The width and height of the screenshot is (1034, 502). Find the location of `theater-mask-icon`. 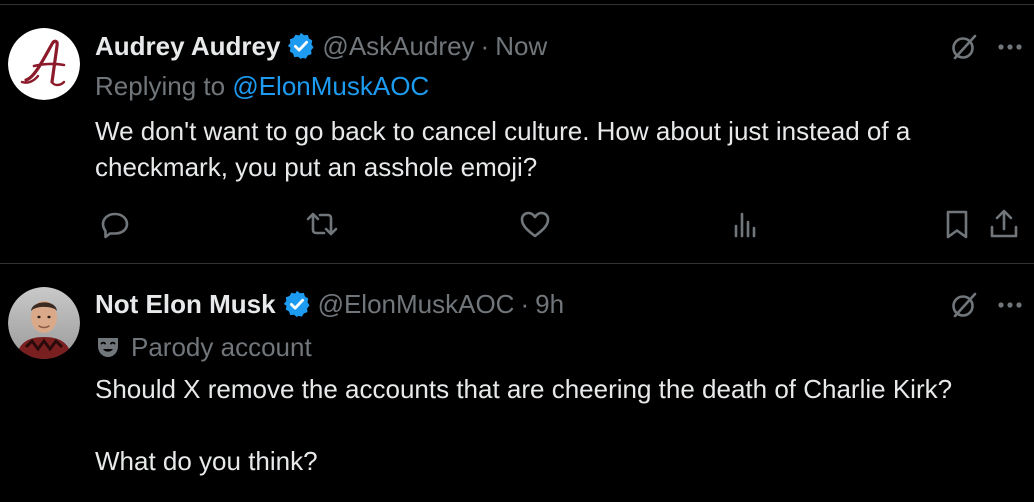

theater-mask-icon is located at coordinates (108, 347).